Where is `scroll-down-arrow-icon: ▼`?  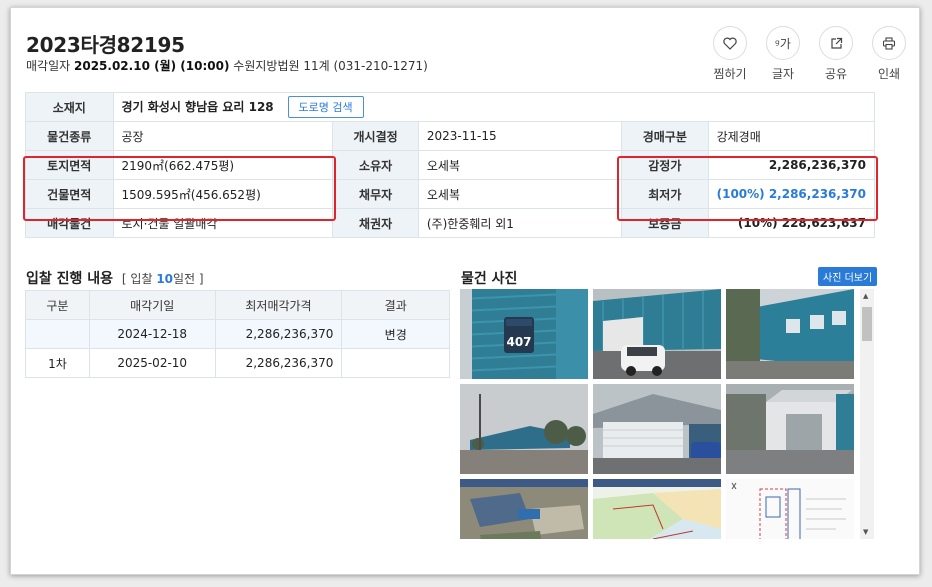
scroll-down-arrow-icon: ▼ is located at coordinates (865, 532).